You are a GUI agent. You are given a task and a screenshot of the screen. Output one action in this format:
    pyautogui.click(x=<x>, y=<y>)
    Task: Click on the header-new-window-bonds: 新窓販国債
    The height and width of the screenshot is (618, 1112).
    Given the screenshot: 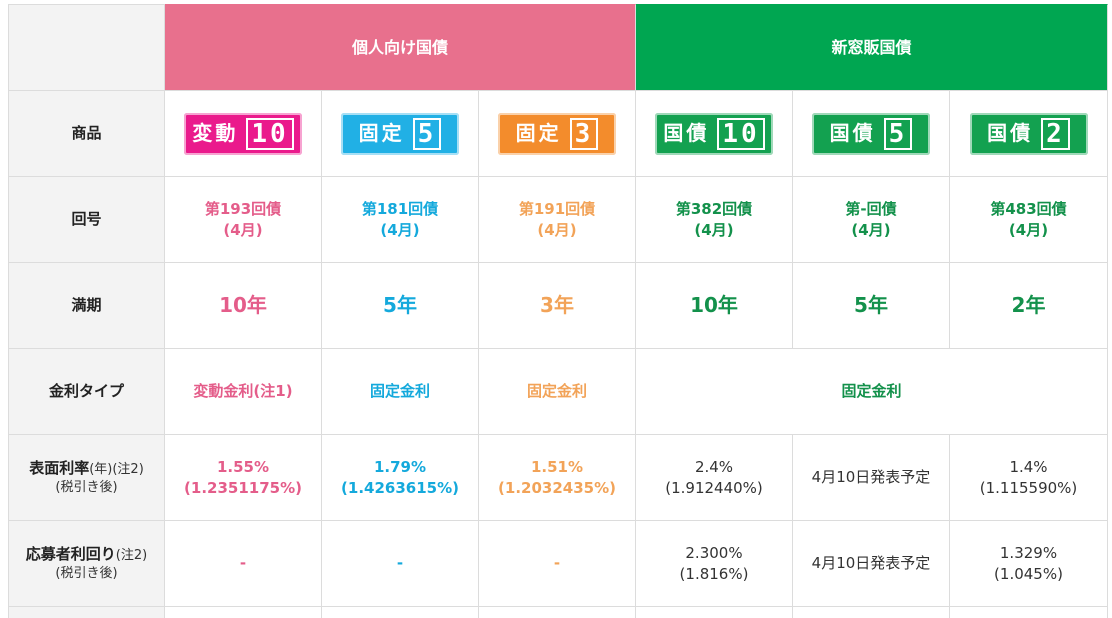 What is the action you would take?
    pyautogui.click(x=872, y=47)
    